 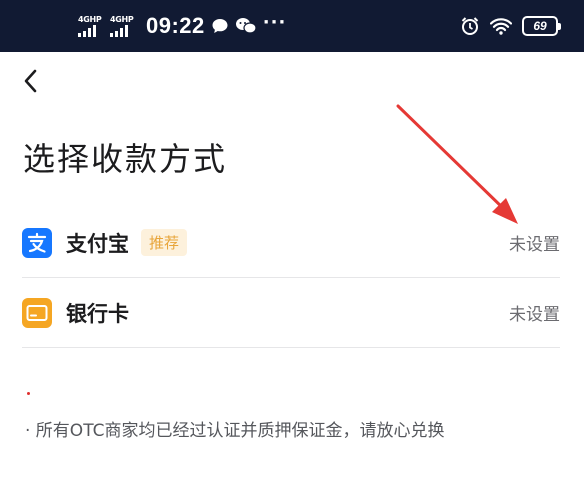 I want to click on alipay-icon, so click(x=37, y=242).